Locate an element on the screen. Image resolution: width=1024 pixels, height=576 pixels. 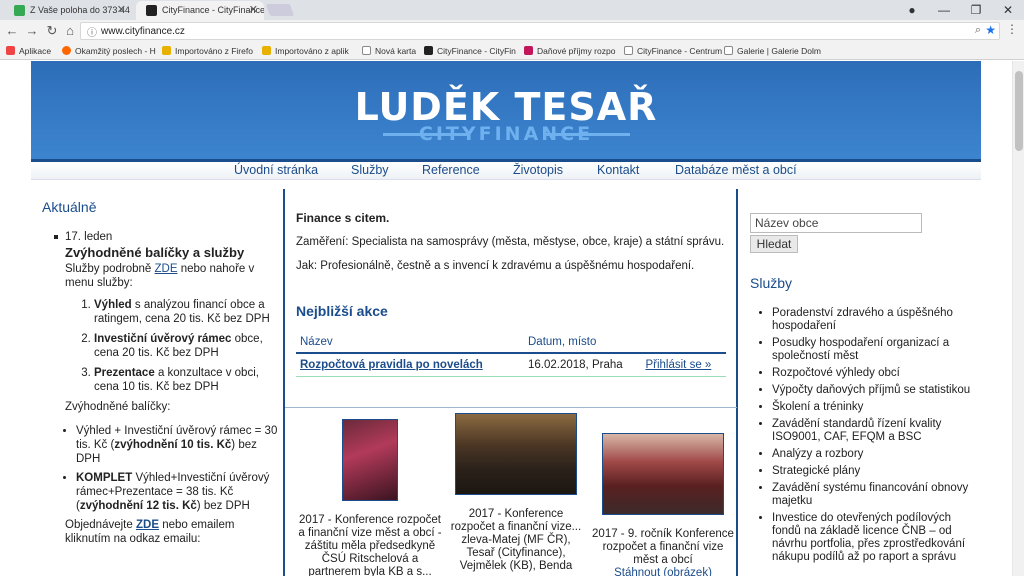
service-item: Rozpočtové výhledy obcí is located at coordinates (876, 373).